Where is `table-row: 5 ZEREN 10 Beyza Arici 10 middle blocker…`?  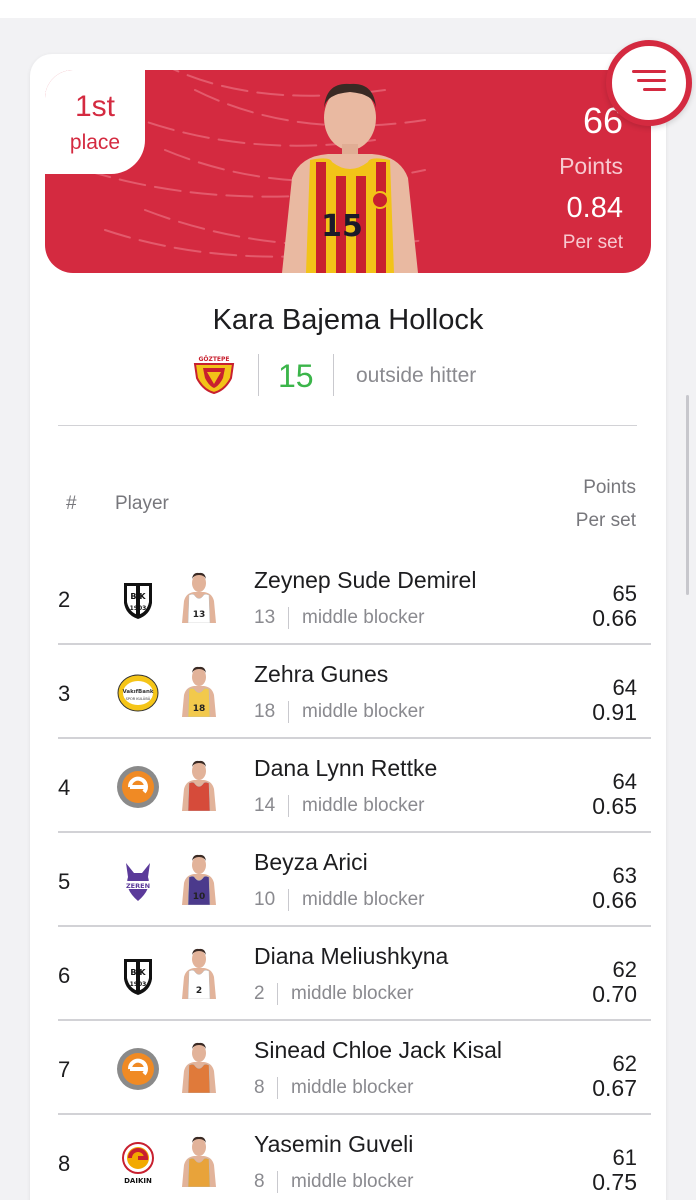
table-row: 5 ZEREN 10 Beyza Arici 10 middle blocker… is located at coordinates (354, 880).